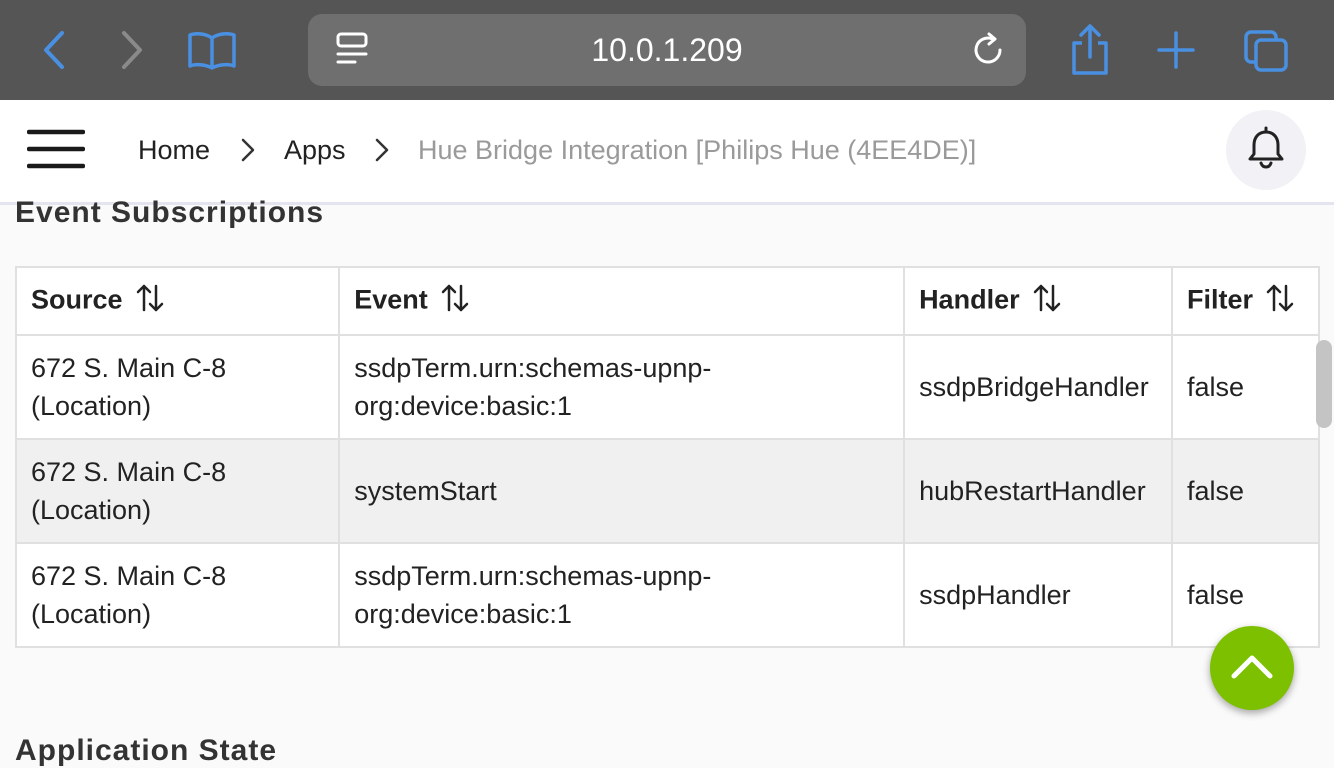 The height and width of the screenshot is (768, 1334). Describe the element at coordinates (1324, 384) in the screenshot. I see `page-scrollbar` at that location.